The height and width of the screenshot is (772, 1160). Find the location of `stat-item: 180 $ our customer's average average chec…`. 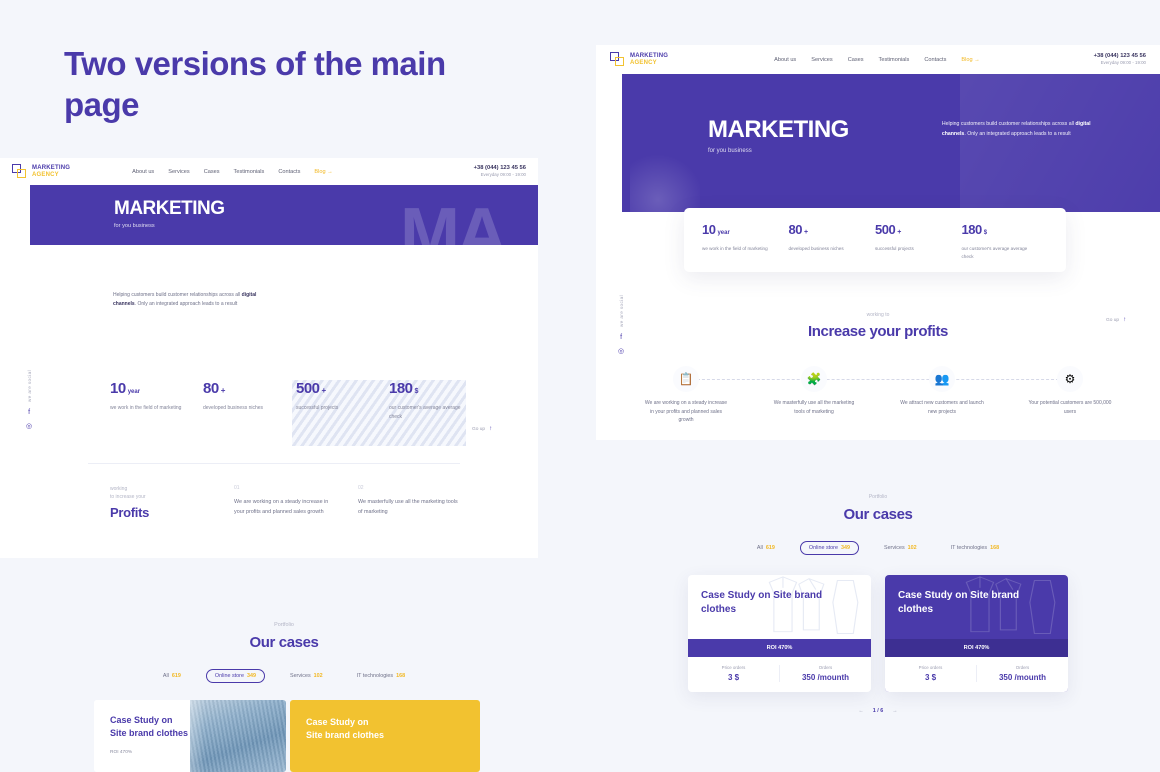

stat-item: 180 $ our customer's average average chec… is located at coordinates (435, 400).